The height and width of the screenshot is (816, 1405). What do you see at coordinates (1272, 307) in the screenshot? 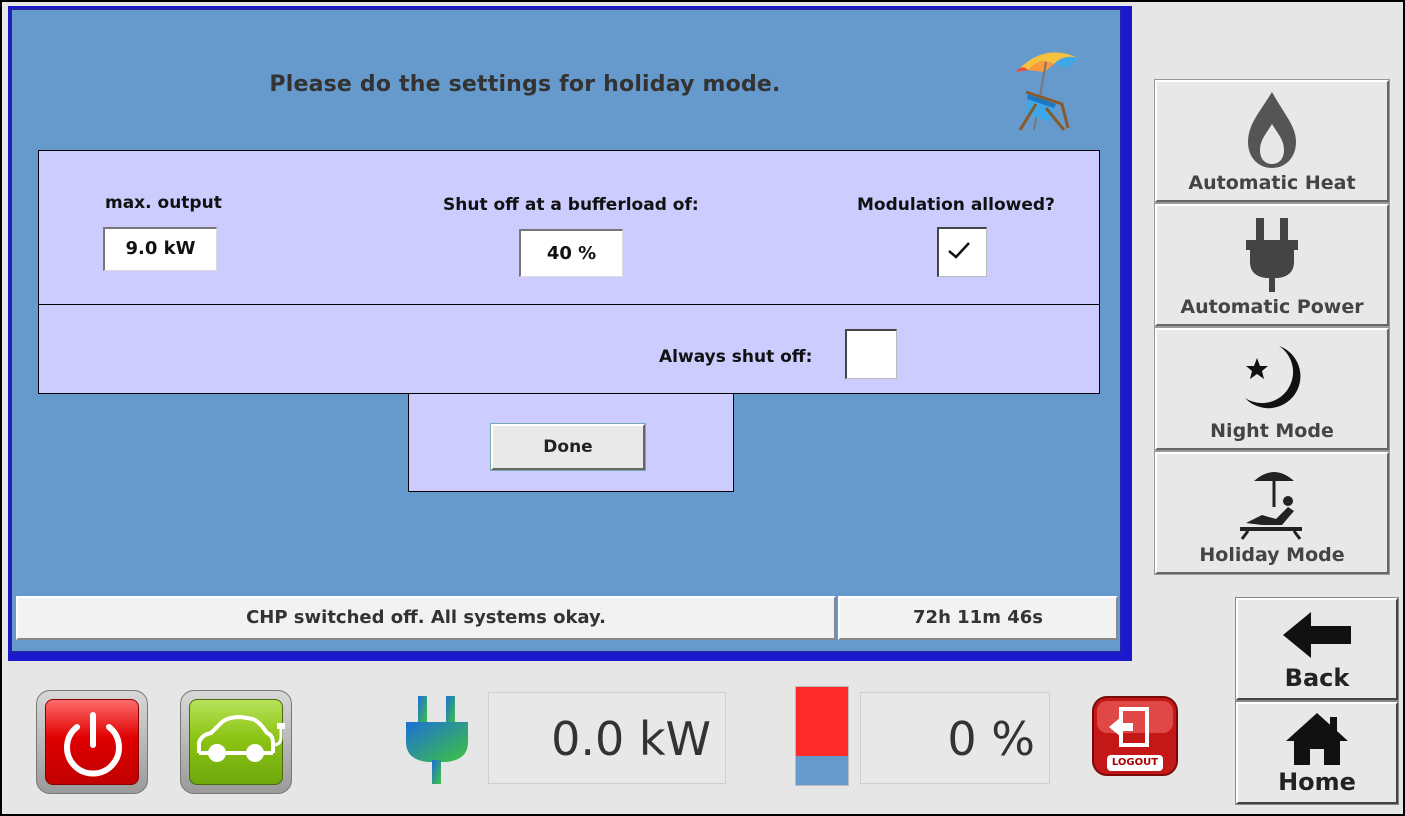
I see `mode-label: Automatic Power` at bounding box center [1272, 307].